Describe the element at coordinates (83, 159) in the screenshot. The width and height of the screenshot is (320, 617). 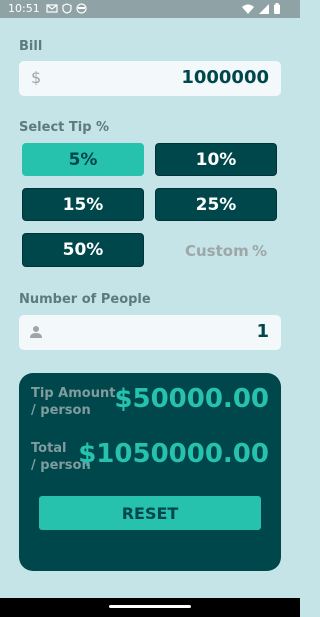
I see `tip-button-5: 5%` at that location.